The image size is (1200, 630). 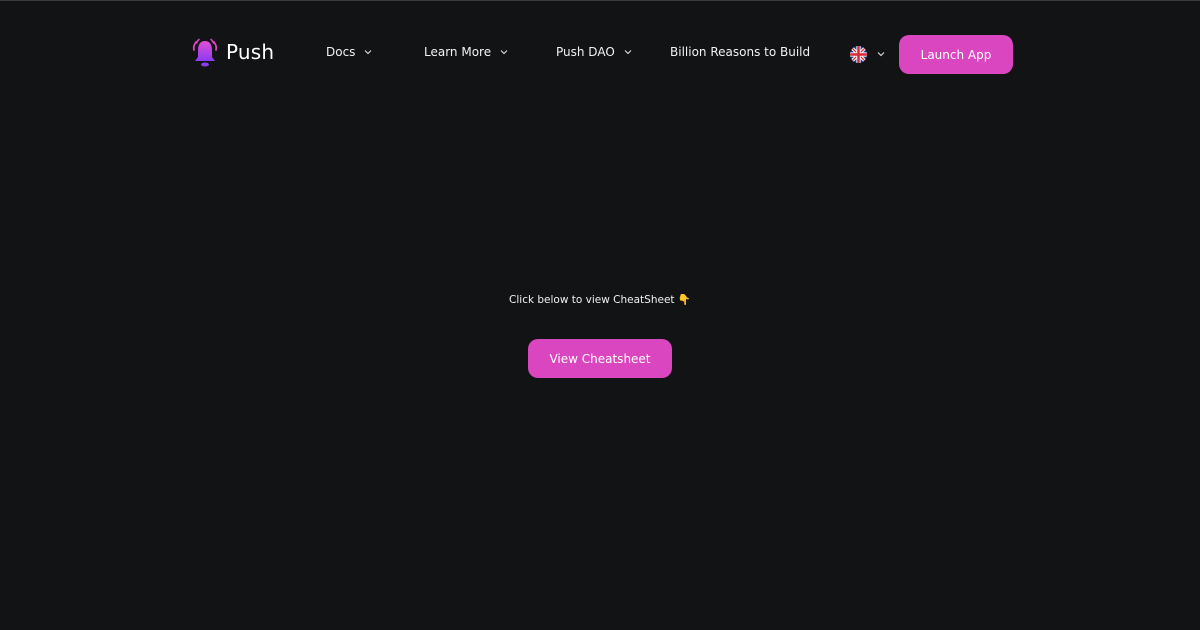 I want to click on bell-logo-icon, so click(x=205, y=52).